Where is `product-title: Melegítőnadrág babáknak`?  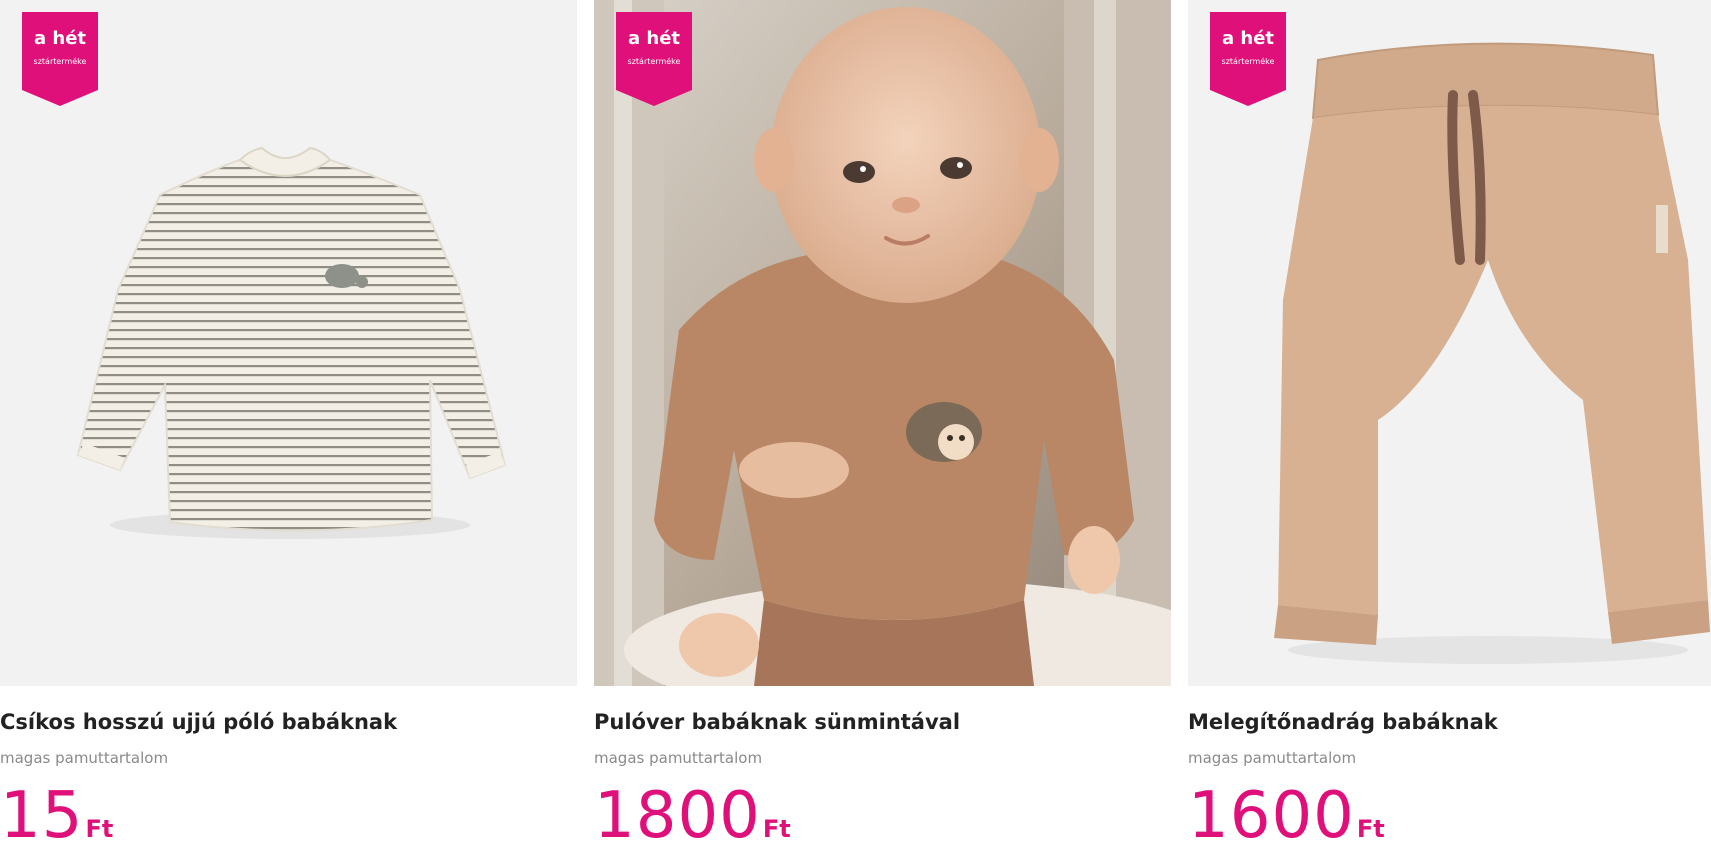
product-title: Melegítőnadrág babáknak is located at coordinates (1449, 722).